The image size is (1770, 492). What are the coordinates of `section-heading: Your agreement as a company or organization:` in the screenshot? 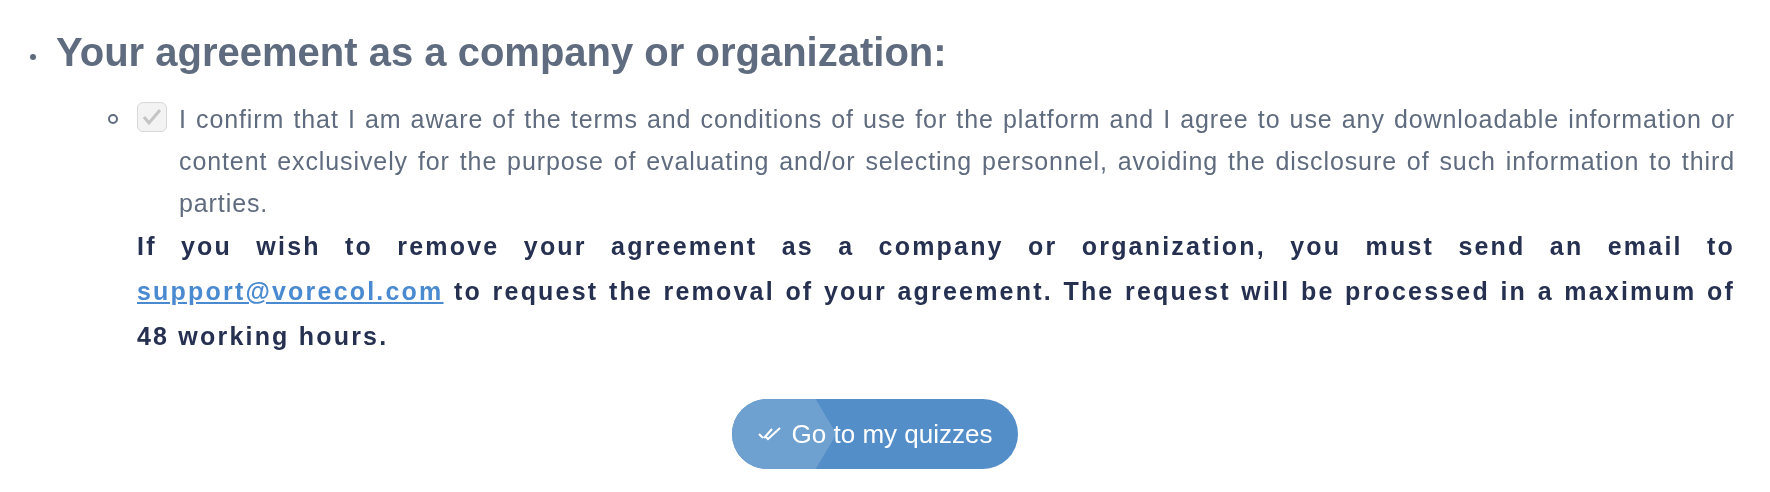 It's located at (501, 52).